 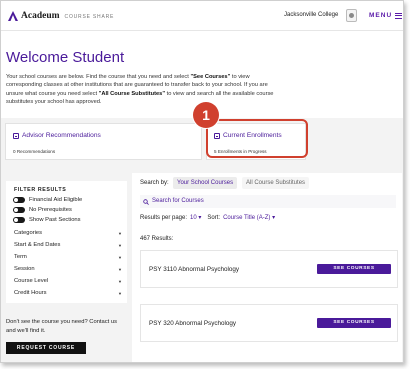 I want to click on per-page-label: Results per page:, so click(x=164, y=217).